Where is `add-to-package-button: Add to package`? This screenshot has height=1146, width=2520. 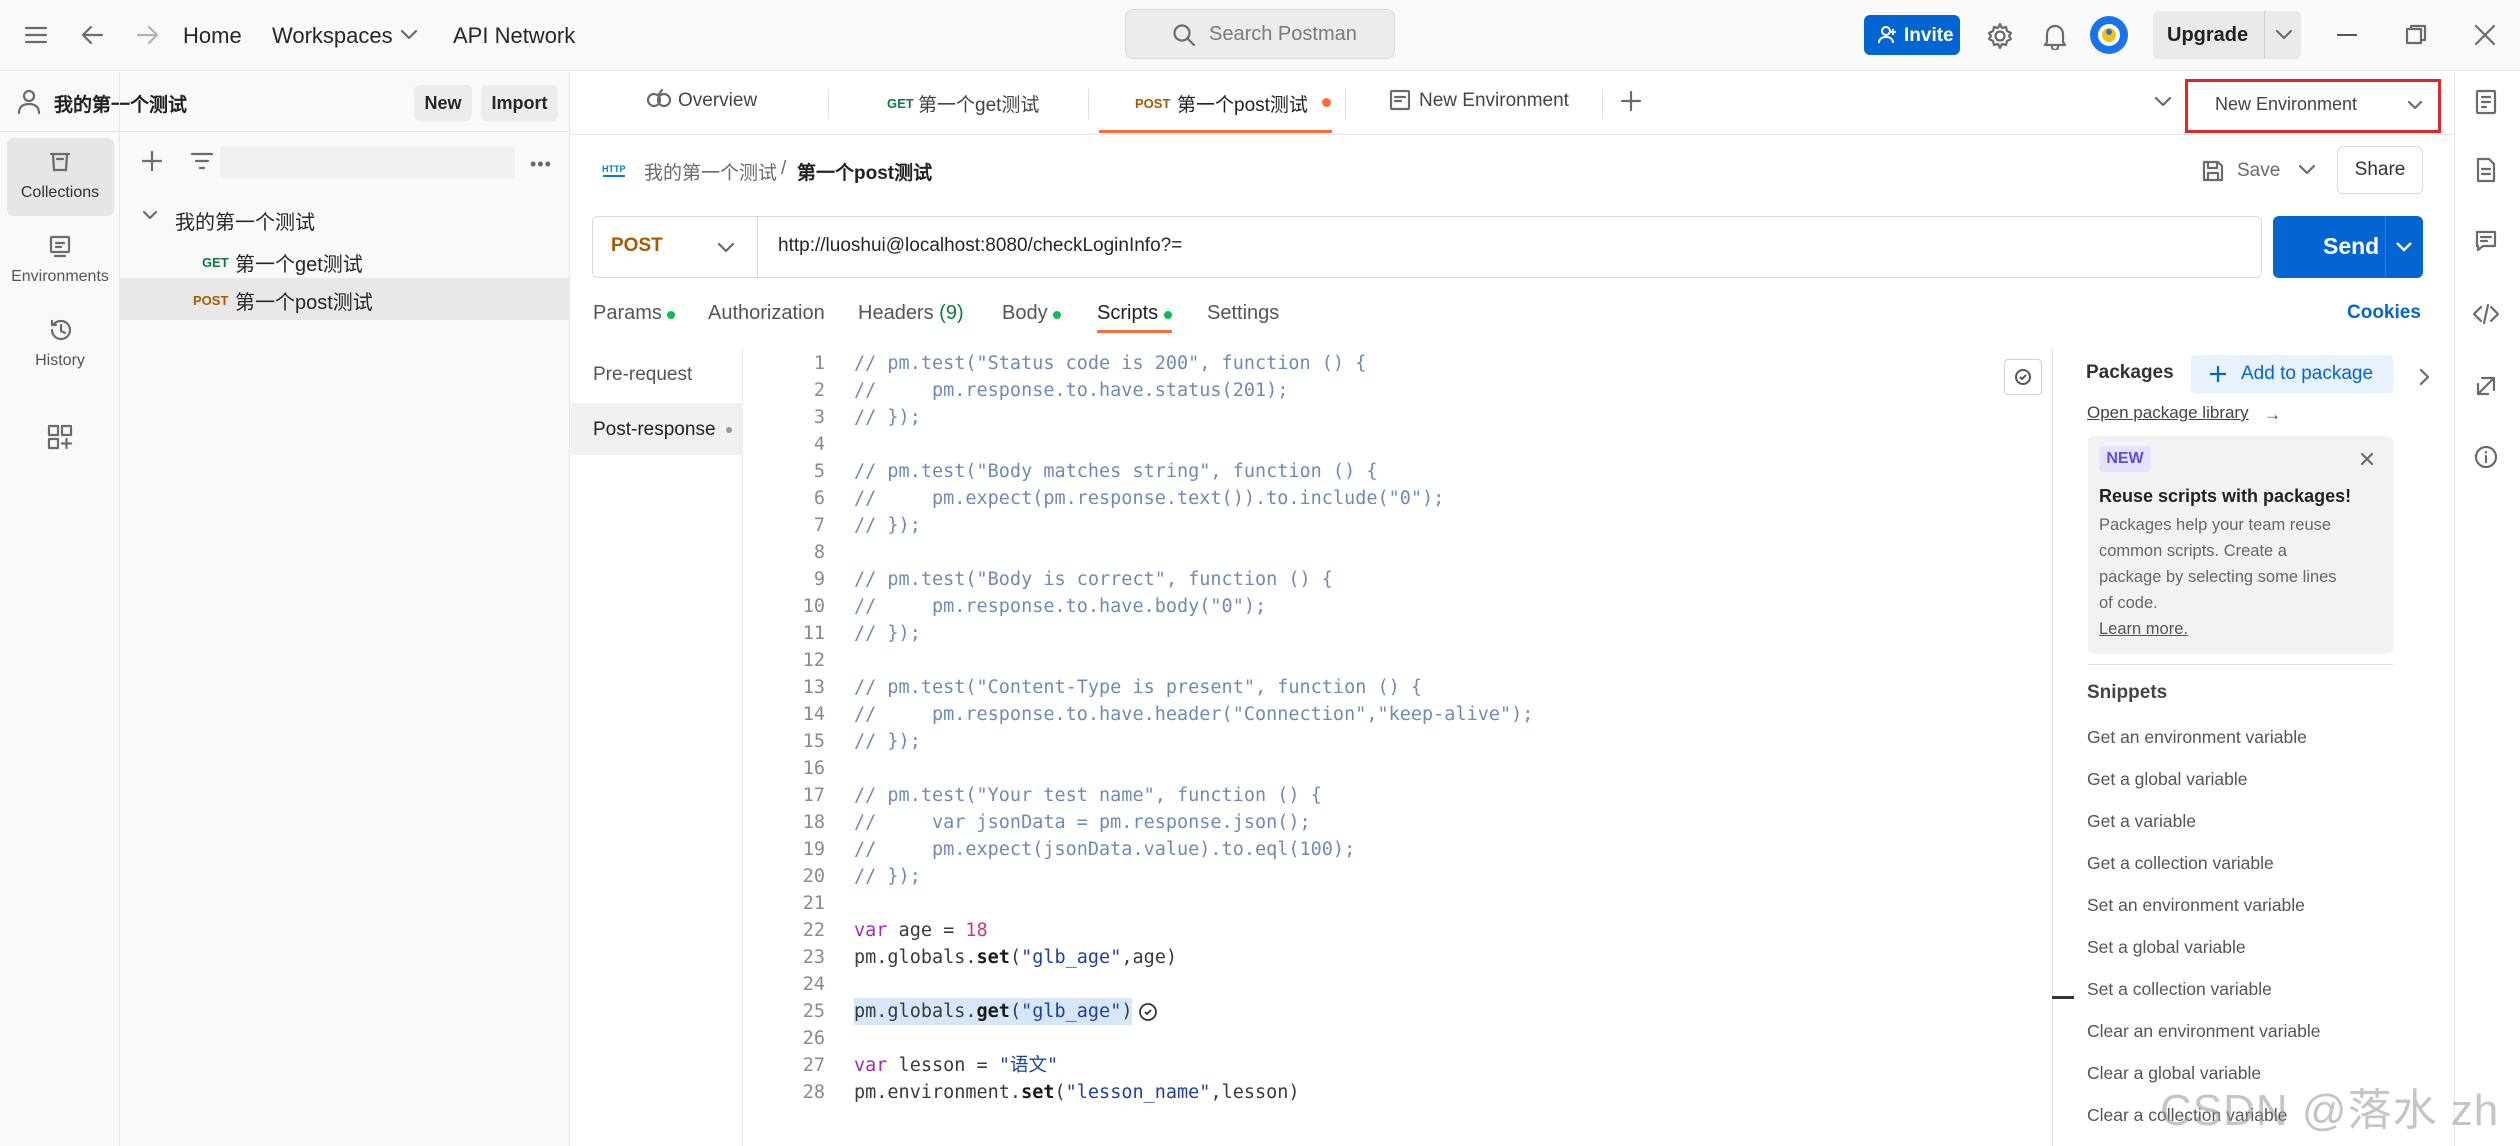
add-to-package-button: Add to package is located at coordinates (2292, 374).